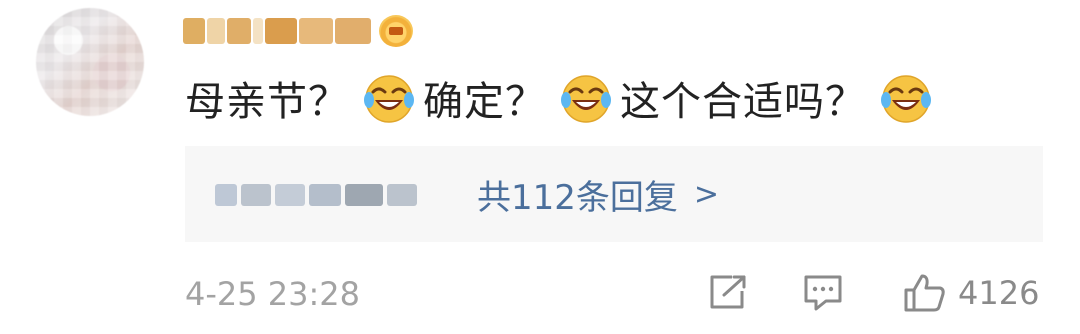 This screenshot has width=1080, height=334. I want to click on comment-icon, so click(823, 293).